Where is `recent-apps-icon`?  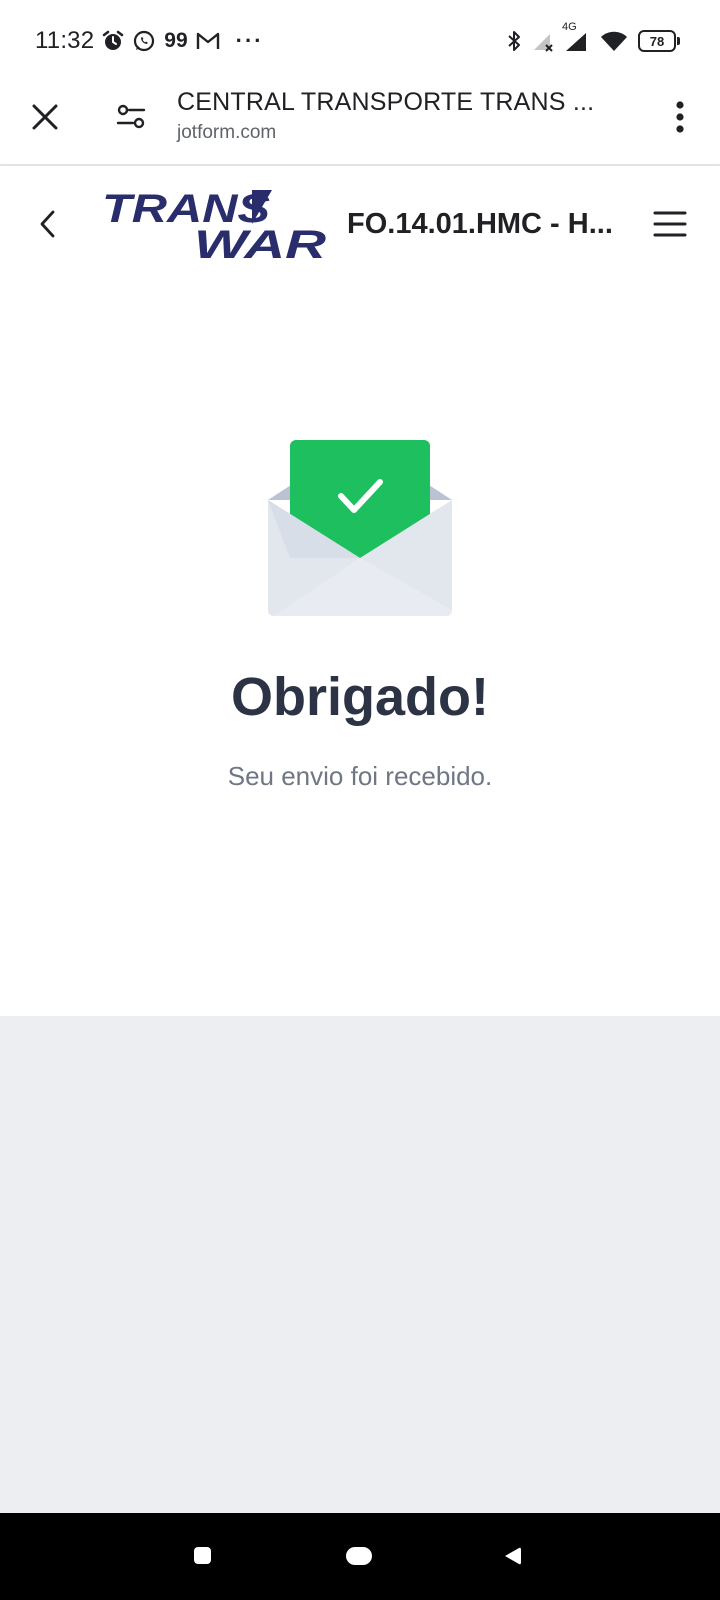 recent-apps-icon is located at coordinates (202, 1555).